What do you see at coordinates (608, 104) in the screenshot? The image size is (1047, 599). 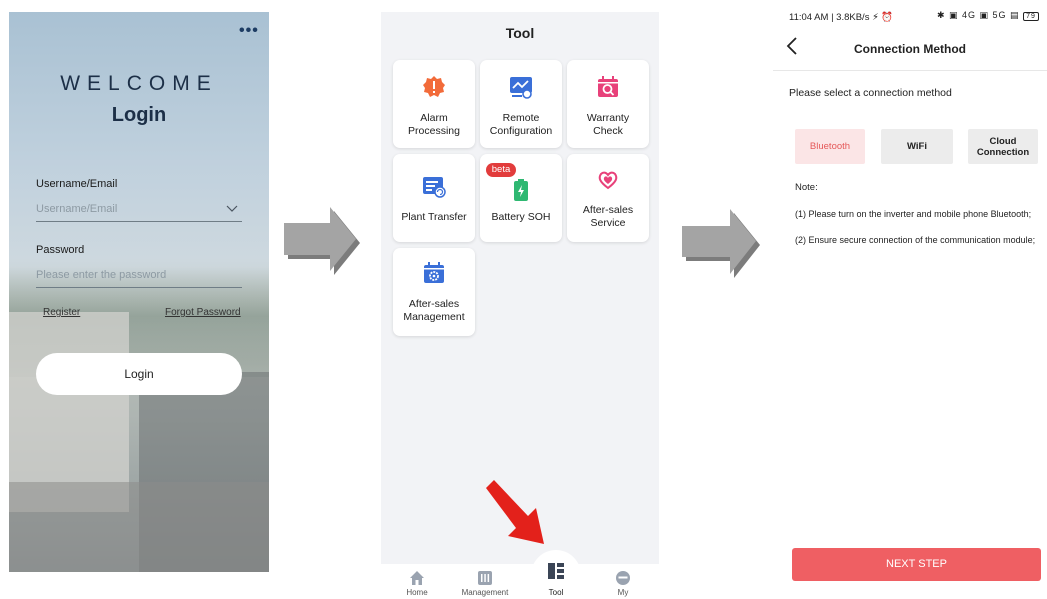 I see `tool-card-warranty-check: Warranty Check` at bounding box center [608, 104].